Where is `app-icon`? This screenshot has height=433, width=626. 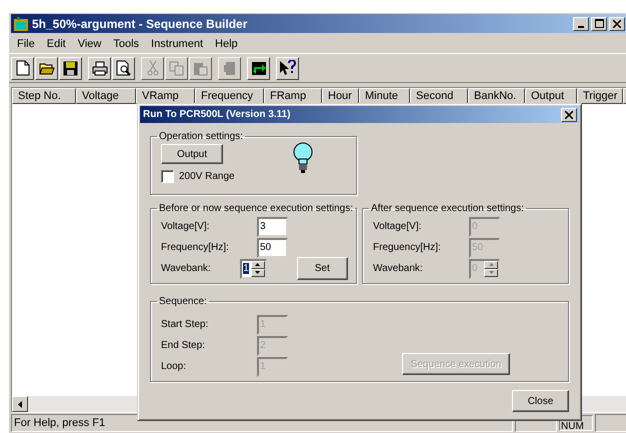
app-icon is located at coordinates (21, 24).